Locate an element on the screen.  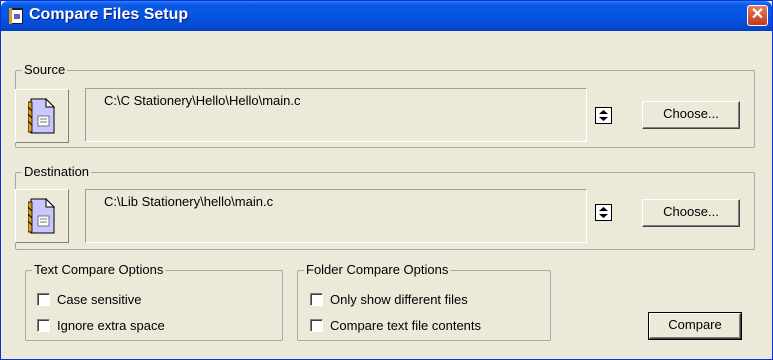
only-show-different-files-checkbox is located at coordinates (316, 299).